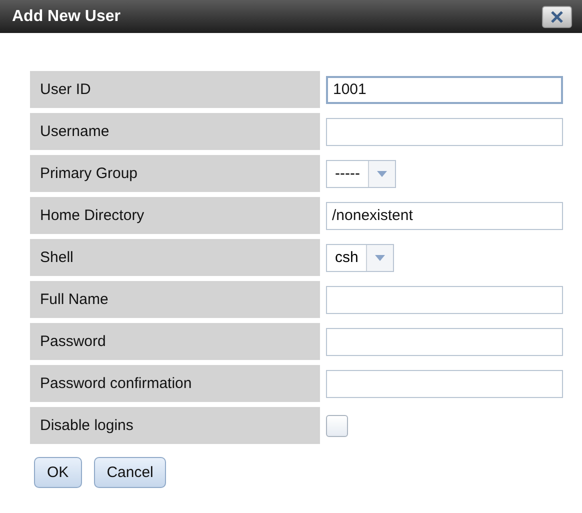 The height and width of the screenshot is (513, 582). Describe the element at coordinates (444, 90) in the screenshot. I see `input-field: 1001` at that location.